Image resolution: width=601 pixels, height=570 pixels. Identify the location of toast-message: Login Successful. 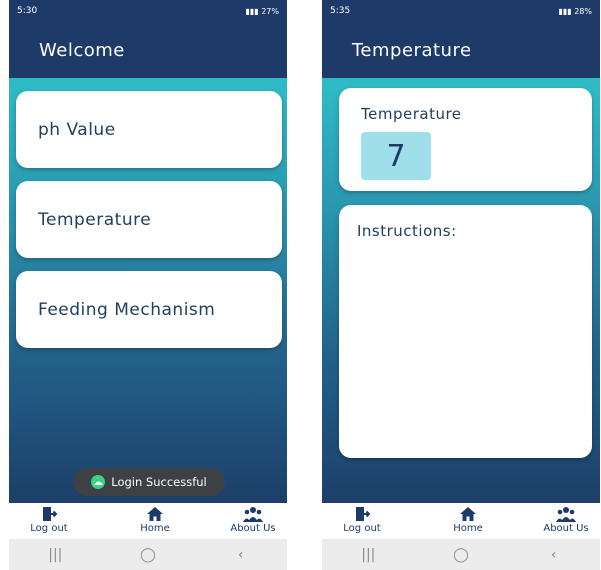
(159, 482).